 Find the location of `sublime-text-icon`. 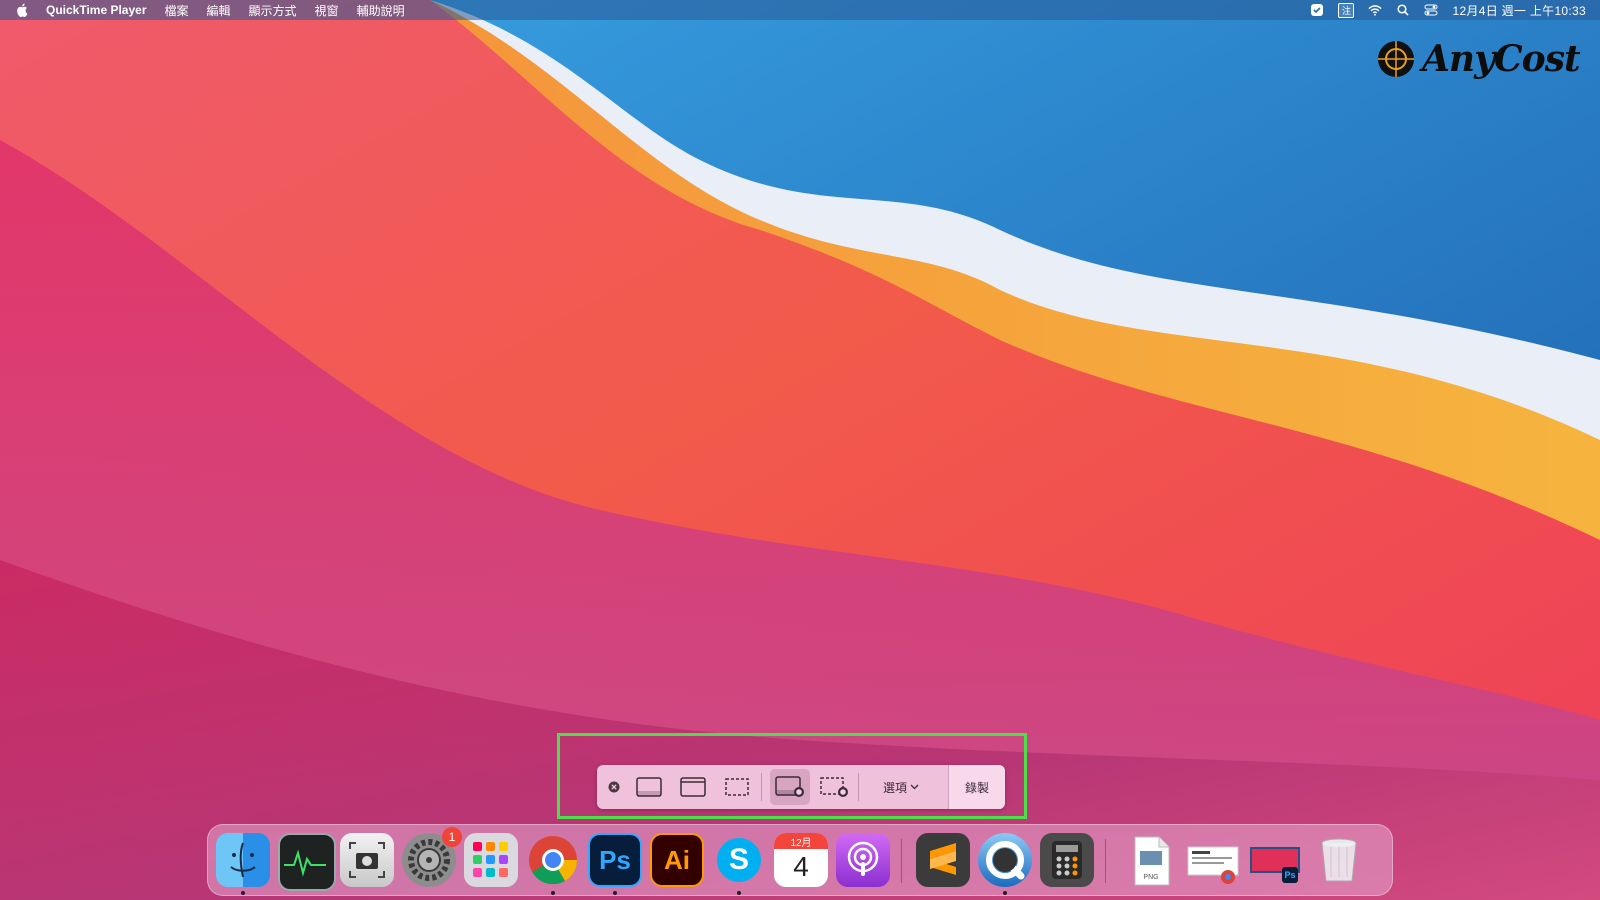

sublime-text-icon is located at coordinates (943, 860).